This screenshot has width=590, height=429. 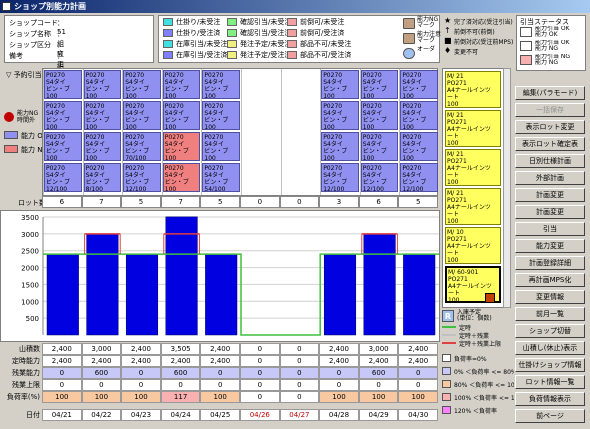 I want to click on status-swatch-ng, so click(x=526, y=46).